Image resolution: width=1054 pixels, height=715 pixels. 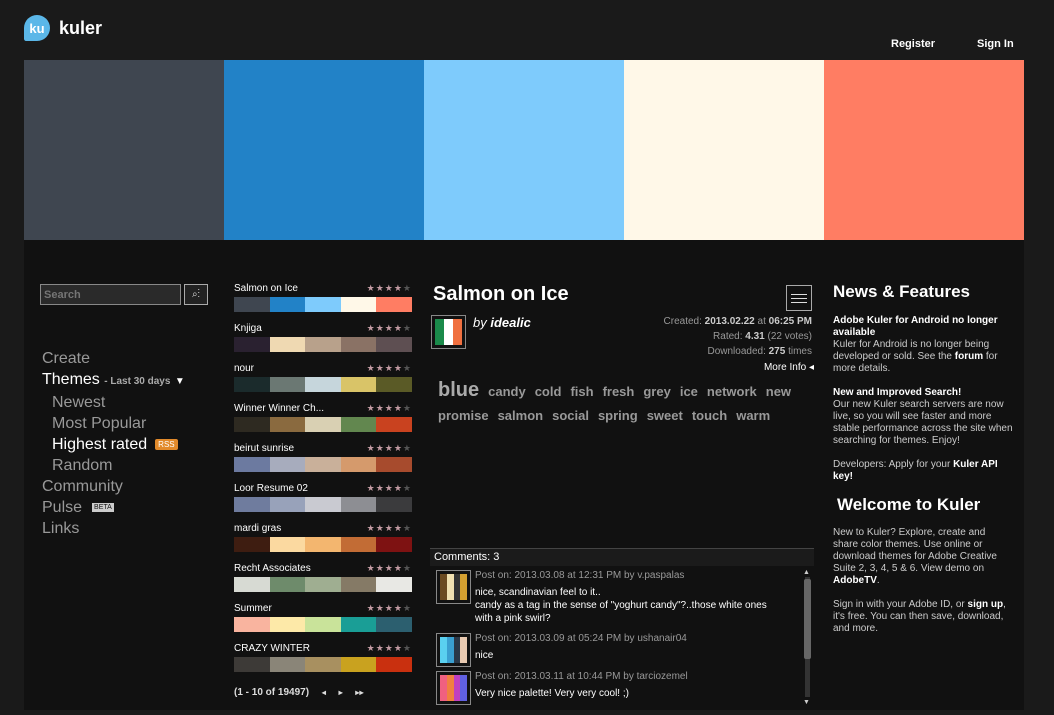 What do you see at coordinates (548, 392) in the screenshot?
I see `tag-link: cold` at bounding box center [548, 392].